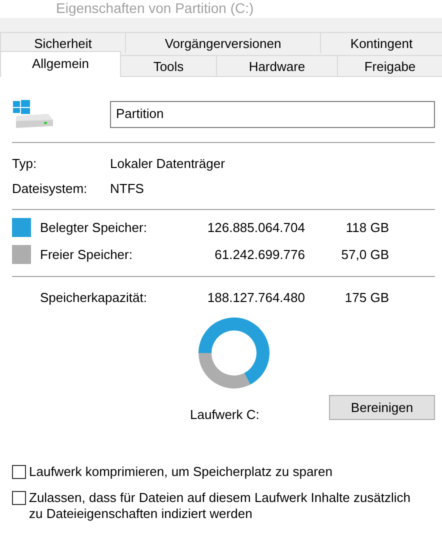 The image size is (442, 533). I want to click on option-label: Laufwerk komprimieren, um Speicherplatz zu sparen, so click(180, 472).